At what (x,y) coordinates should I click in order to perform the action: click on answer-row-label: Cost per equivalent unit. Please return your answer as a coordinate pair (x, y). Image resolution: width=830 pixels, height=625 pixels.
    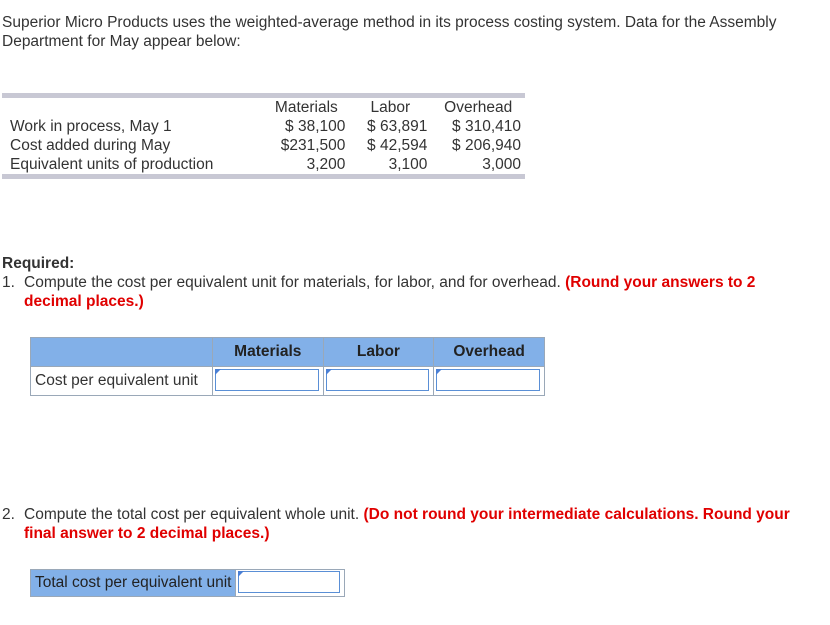
    Looking at the image, I should click on (121, 381).